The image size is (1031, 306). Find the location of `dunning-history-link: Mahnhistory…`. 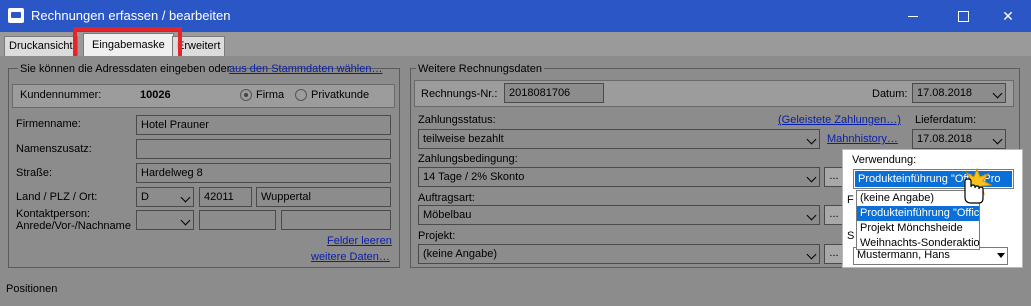

dunning-history-link: Mahnhistory… is located at coordinates (862, 139).